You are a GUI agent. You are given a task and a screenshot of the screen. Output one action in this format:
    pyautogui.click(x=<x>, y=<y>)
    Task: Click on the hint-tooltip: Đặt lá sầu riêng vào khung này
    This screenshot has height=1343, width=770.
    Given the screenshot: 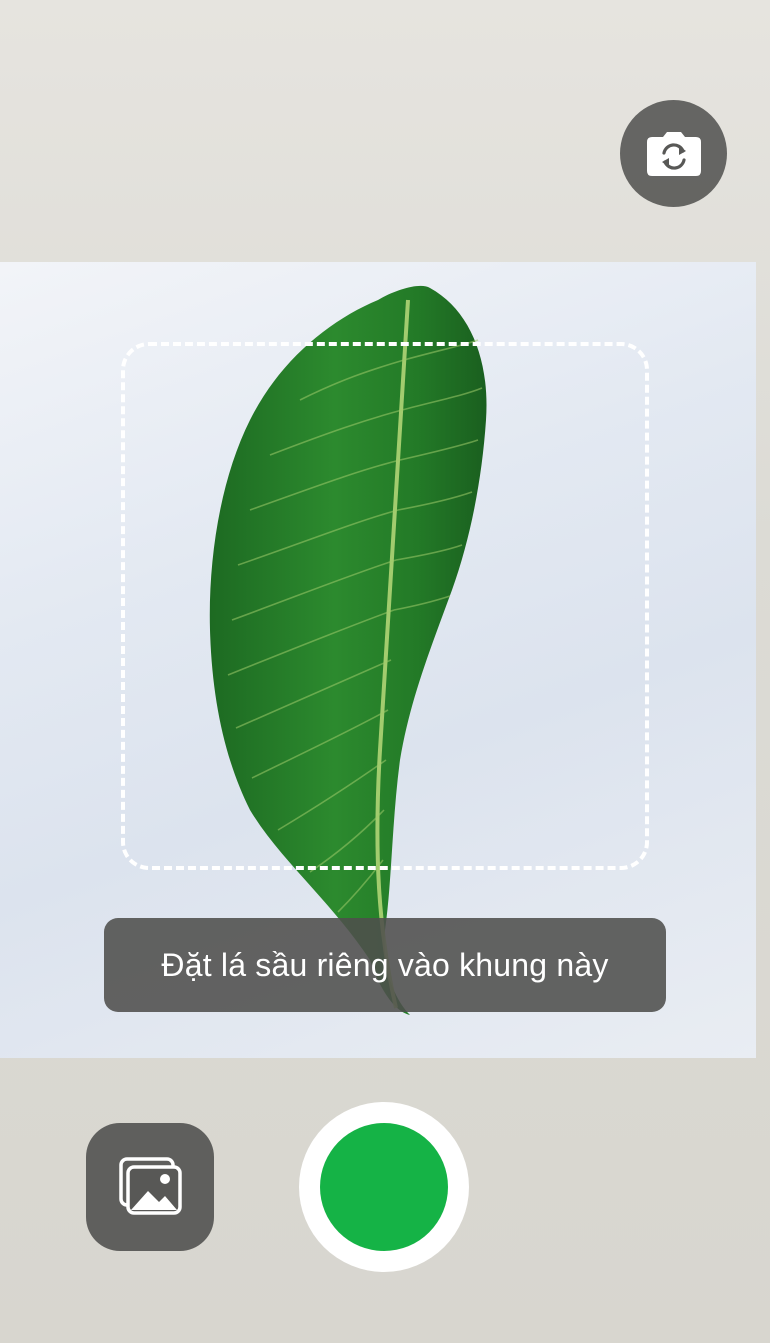 What is the action you would take?
    pyautogui.click(x=385, y=965)
    